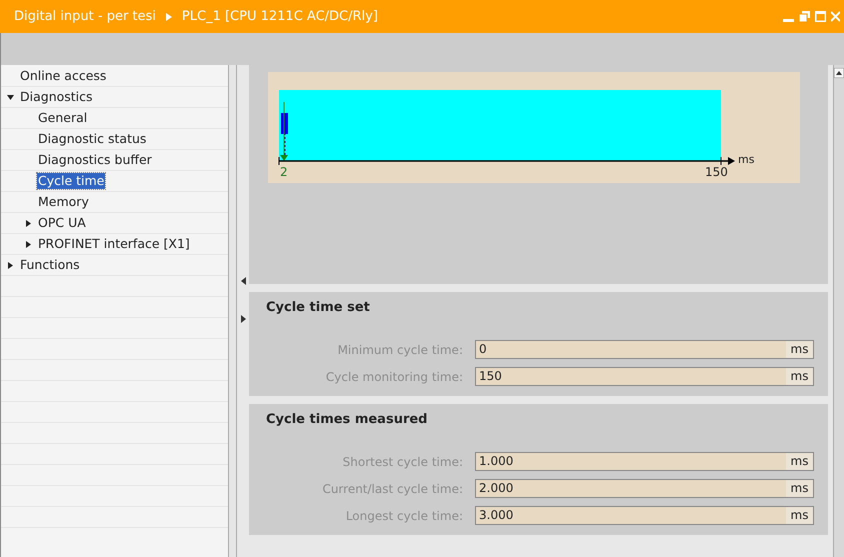  What do you see at coordinates (839, 73) in the screenshot?
I see `scroll-up-icon` at bounding box center [839, 73].